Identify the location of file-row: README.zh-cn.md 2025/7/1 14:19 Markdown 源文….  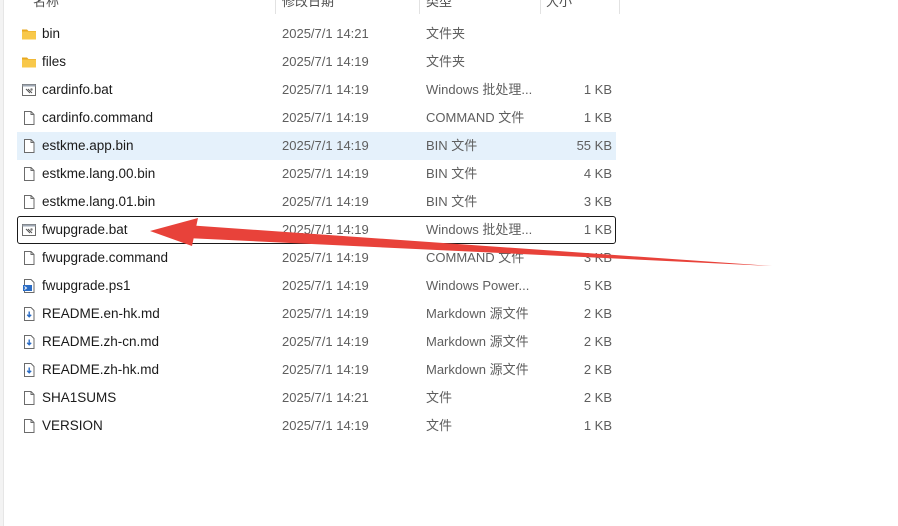
(316, 342).